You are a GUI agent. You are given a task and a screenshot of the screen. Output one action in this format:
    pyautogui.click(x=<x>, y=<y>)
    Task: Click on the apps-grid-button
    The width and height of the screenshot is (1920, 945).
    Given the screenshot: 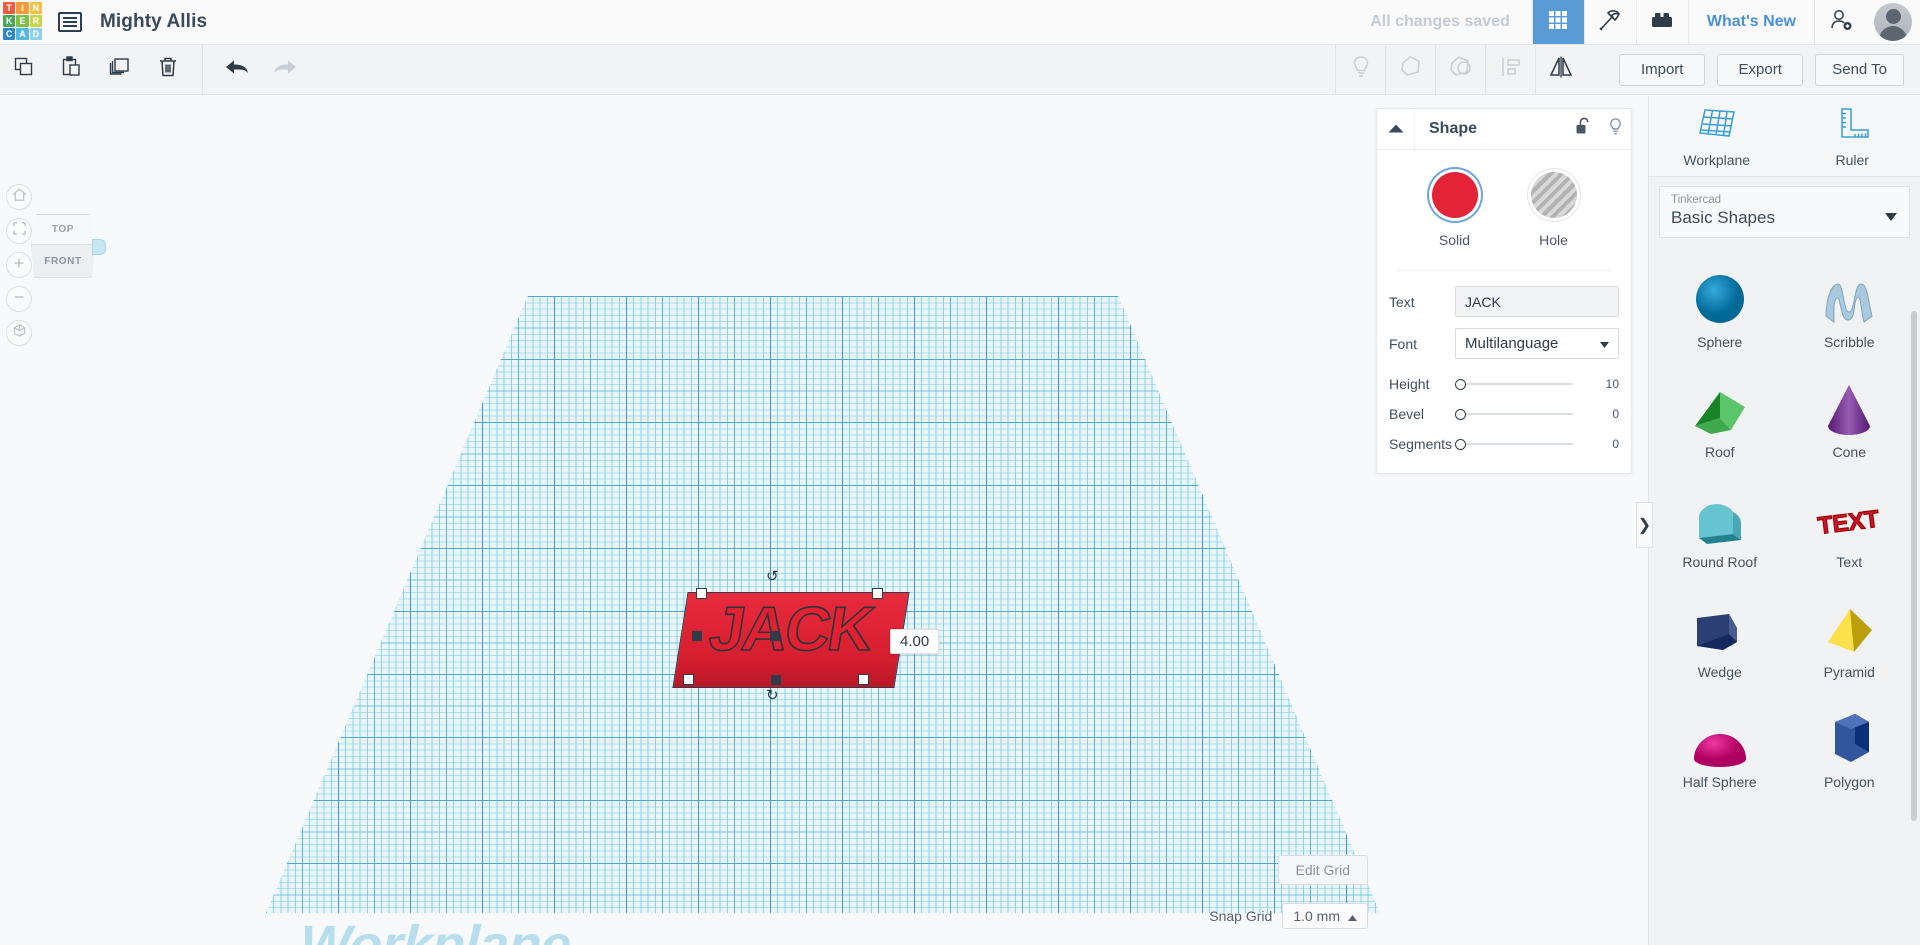 What is the action you would take?
    pyautogui.click(x=1557, y=22)
    